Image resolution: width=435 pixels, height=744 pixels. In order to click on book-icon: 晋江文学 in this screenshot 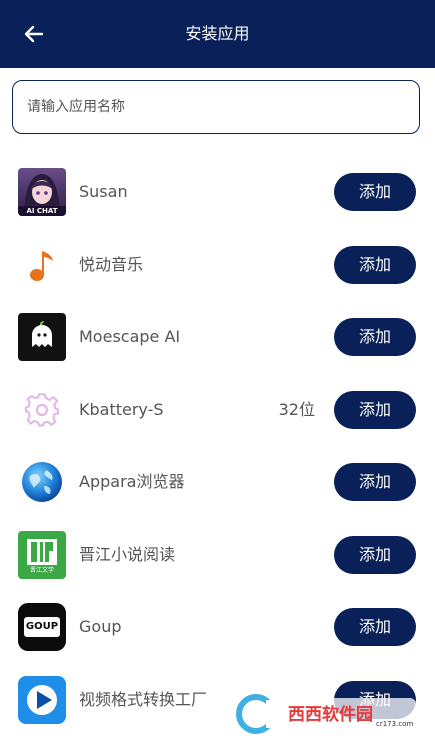, I will do `click(42, 554)`.